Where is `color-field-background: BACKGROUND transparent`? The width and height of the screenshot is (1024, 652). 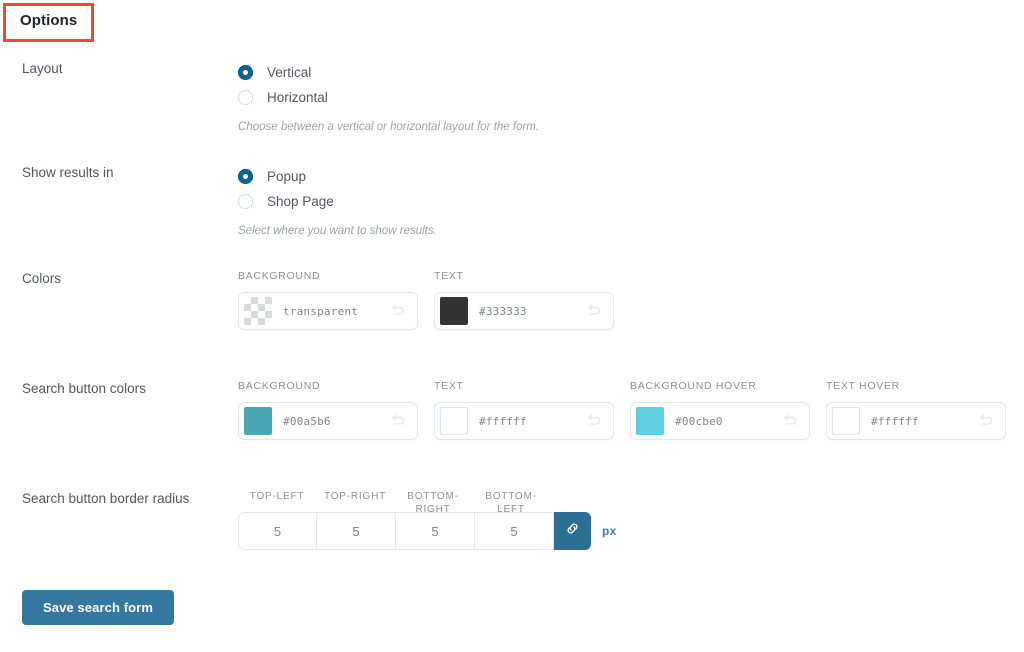
color-field-background: BACKGROUND transparent is located at coordinates (328, 300).